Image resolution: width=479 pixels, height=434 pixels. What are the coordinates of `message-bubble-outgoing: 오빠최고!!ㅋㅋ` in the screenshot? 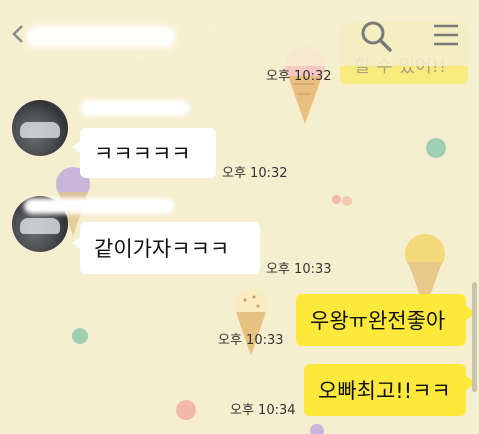 It's located at (385, 390).